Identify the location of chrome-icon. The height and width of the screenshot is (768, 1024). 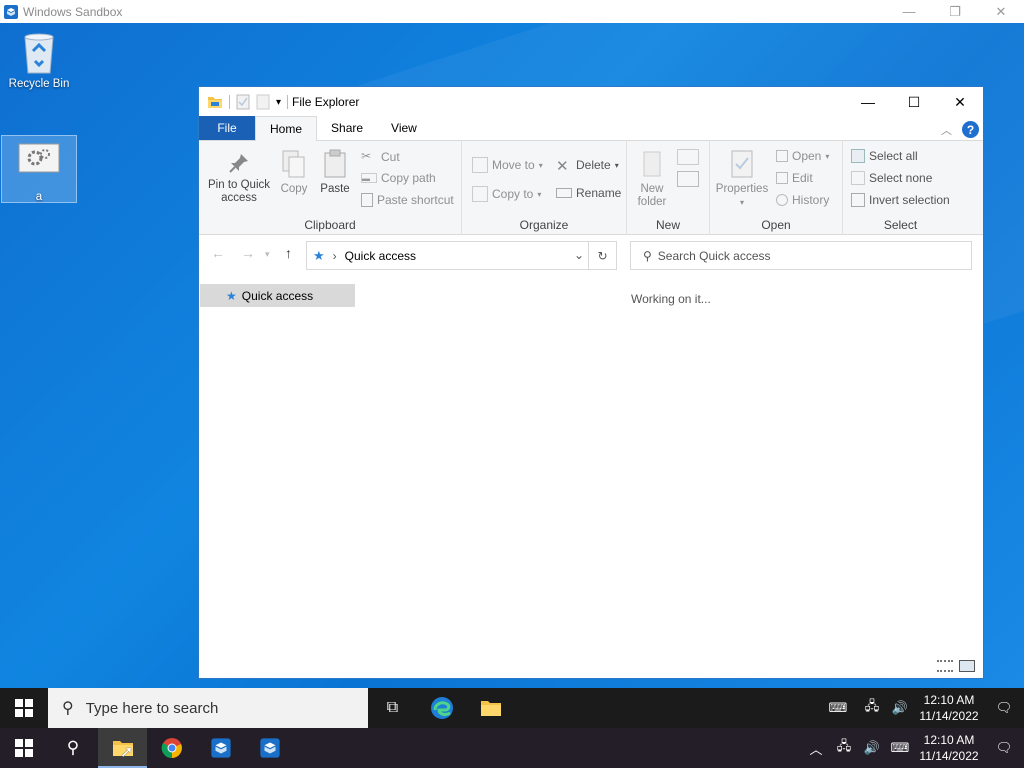
(171, 748).